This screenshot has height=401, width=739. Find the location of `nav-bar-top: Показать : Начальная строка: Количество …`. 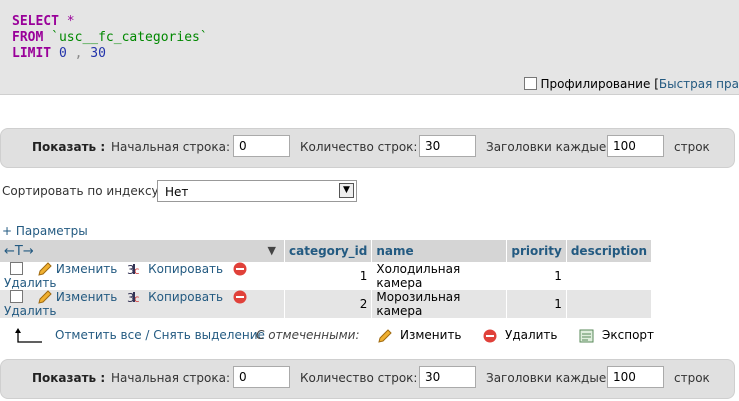

nav-bar-top: Показать : Начальная строка: Количество … is located at coordinates (367, 148).